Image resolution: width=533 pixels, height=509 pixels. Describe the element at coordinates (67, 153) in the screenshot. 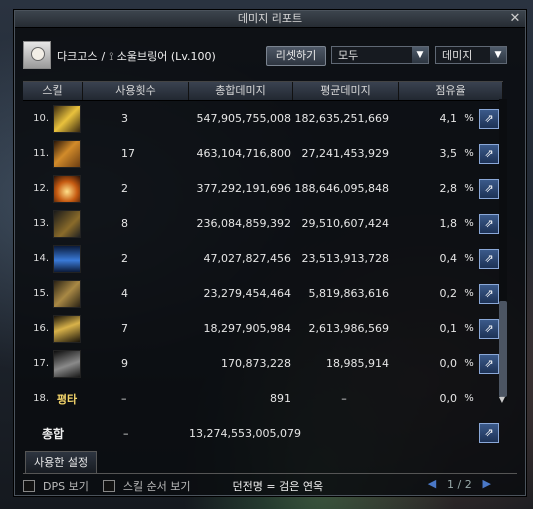

I see `orange-skill-icon` at that location.